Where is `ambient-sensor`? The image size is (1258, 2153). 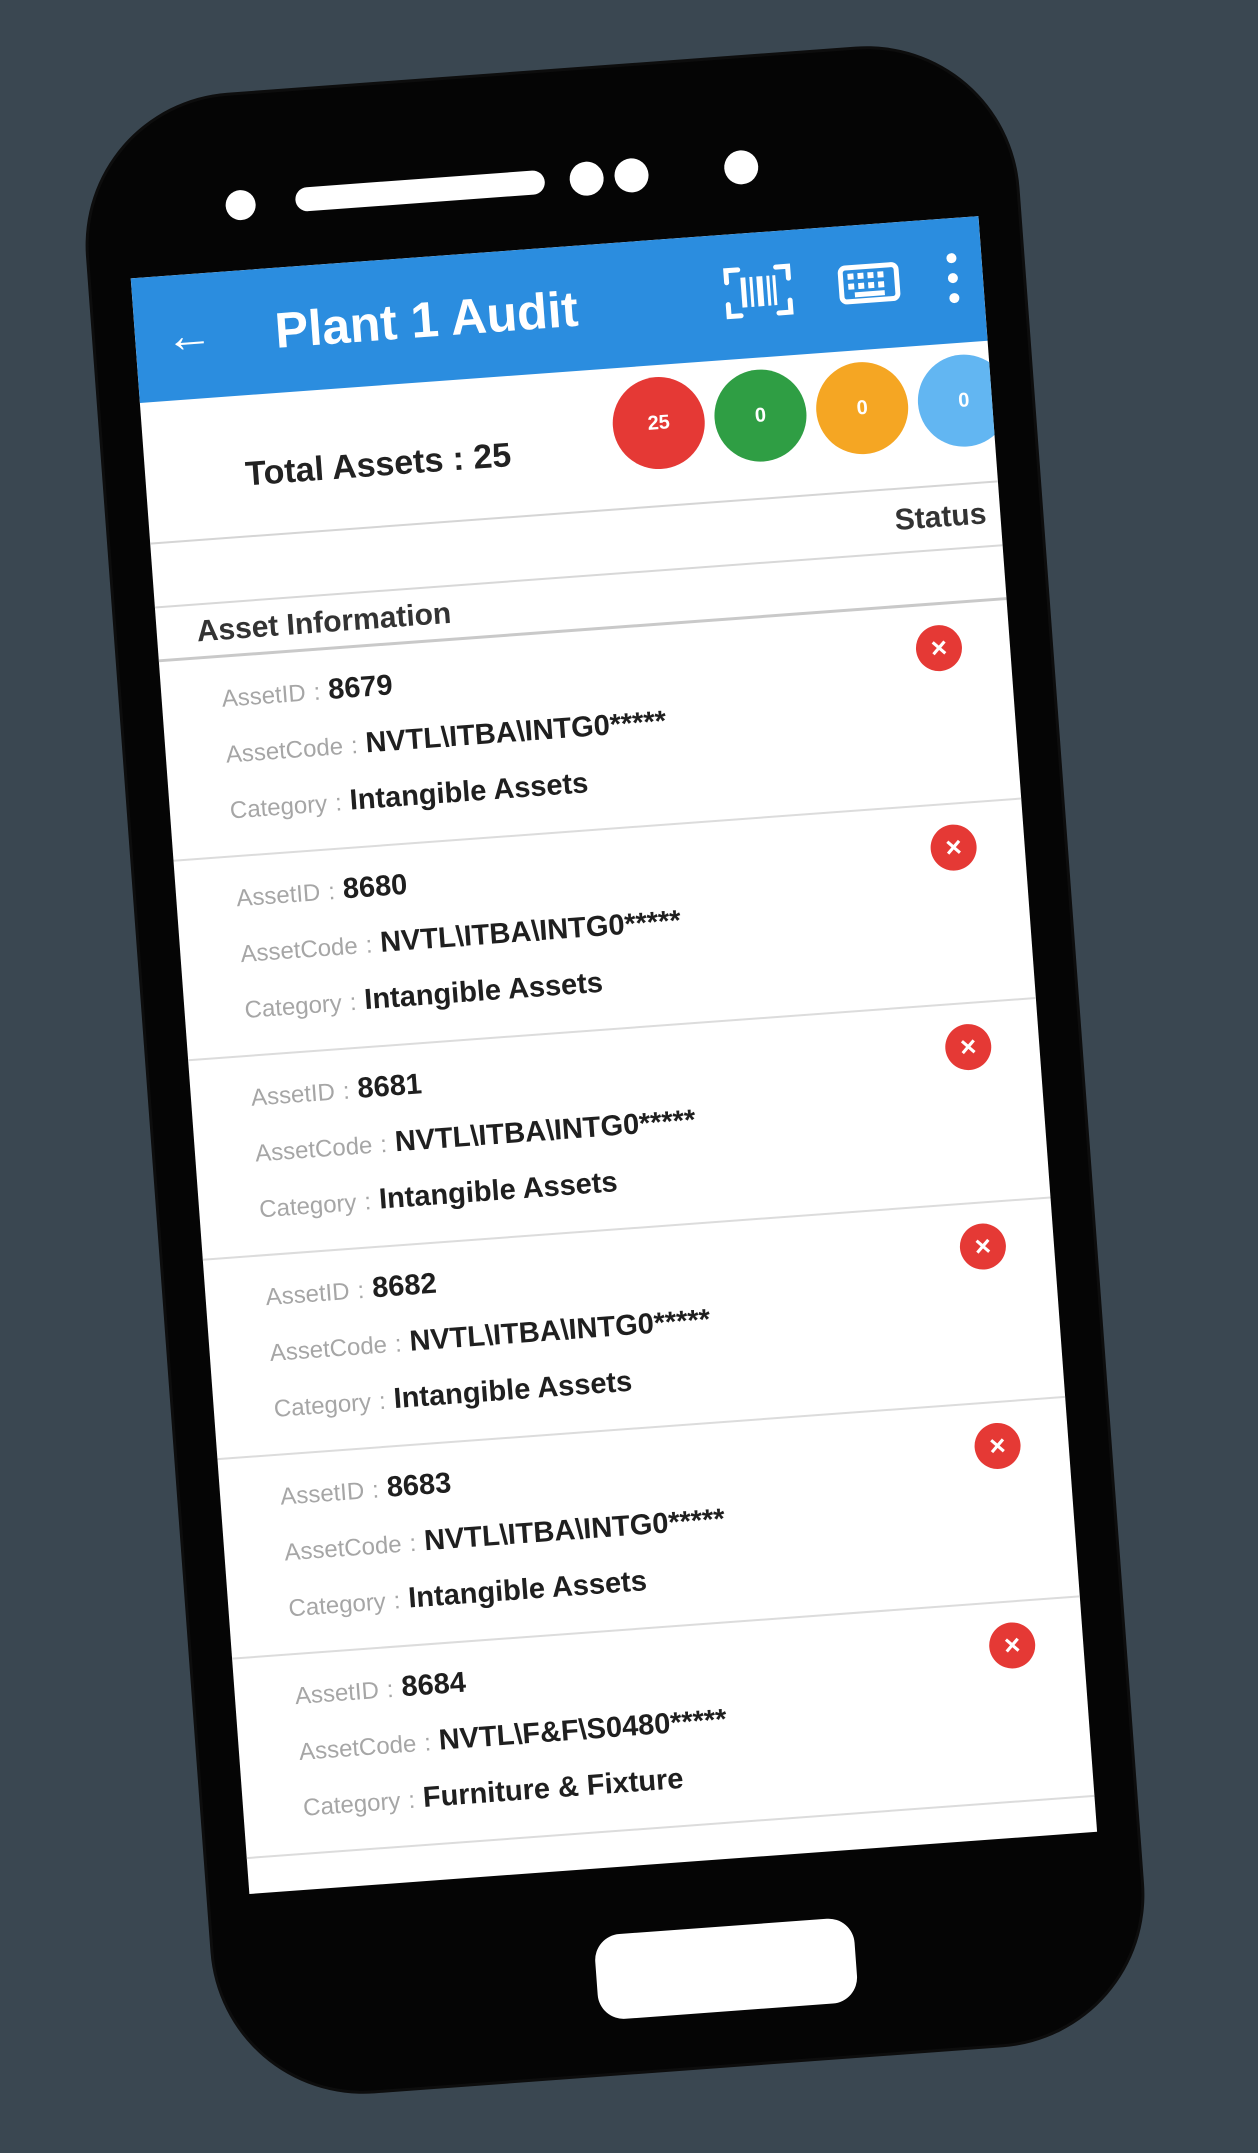
ambient-sensor is located at coordinates (631, 175).